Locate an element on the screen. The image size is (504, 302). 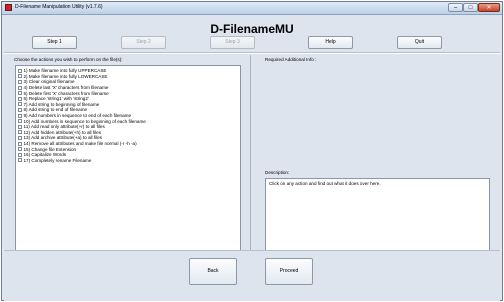
description-label: Description: is located at coordinates (277, 172).